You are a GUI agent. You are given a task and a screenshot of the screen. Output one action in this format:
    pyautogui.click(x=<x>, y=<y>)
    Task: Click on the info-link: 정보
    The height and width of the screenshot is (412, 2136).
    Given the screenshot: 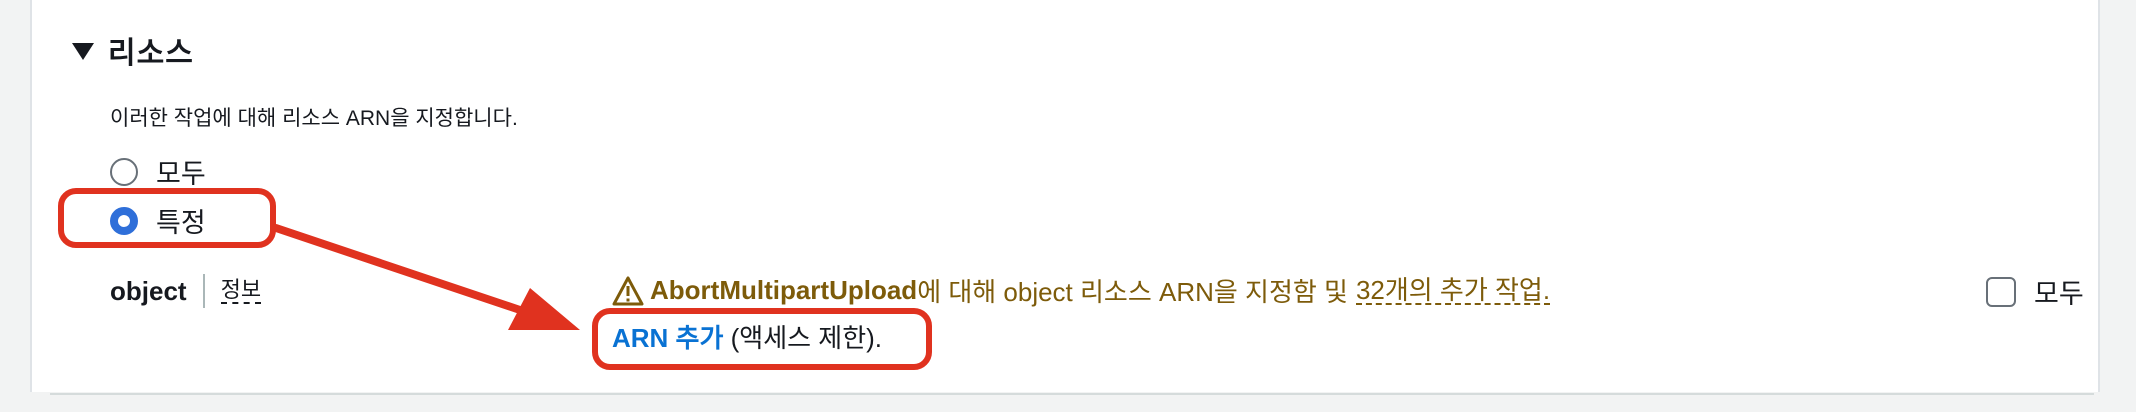 What is the action you would take?
    pyautogui.click(x=241, y=291)
    